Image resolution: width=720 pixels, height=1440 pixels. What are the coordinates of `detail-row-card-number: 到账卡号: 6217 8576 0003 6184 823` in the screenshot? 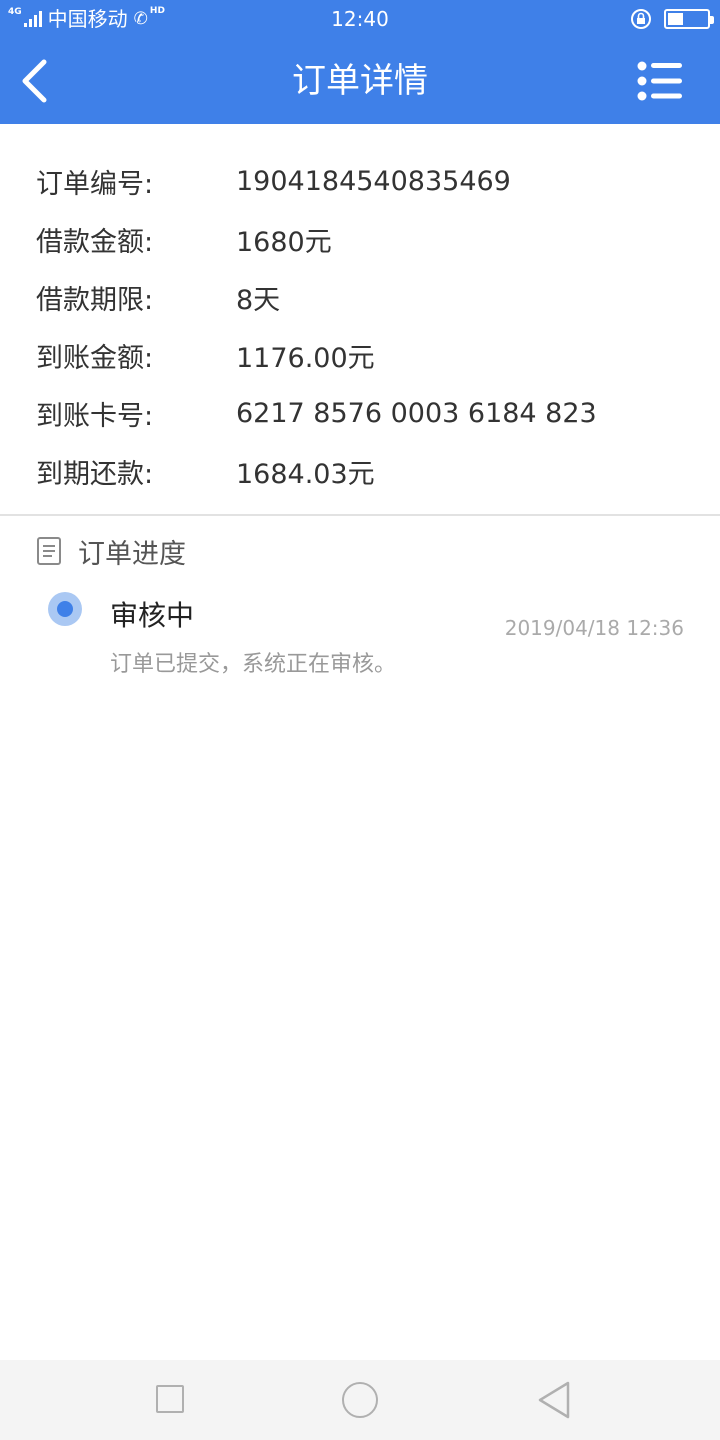 It's located at (316, 413).